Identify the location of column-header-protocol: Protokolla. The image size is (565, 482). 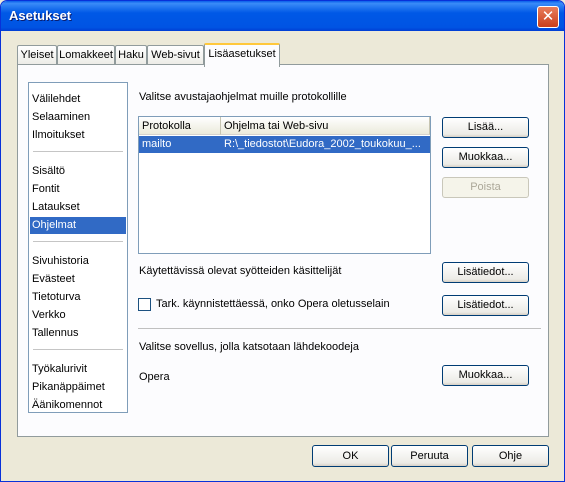
(180, 126).